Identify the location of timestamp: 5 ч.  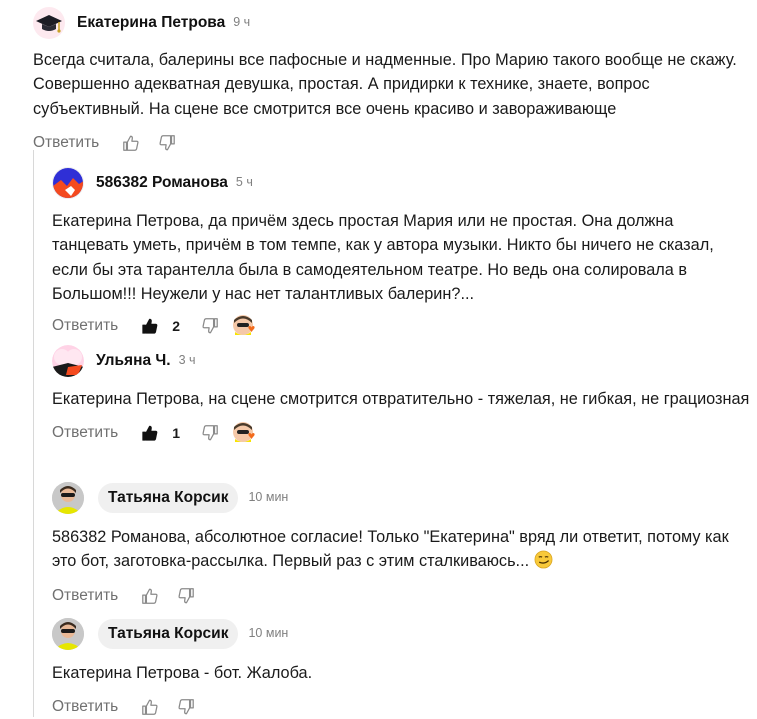
(244, 182).